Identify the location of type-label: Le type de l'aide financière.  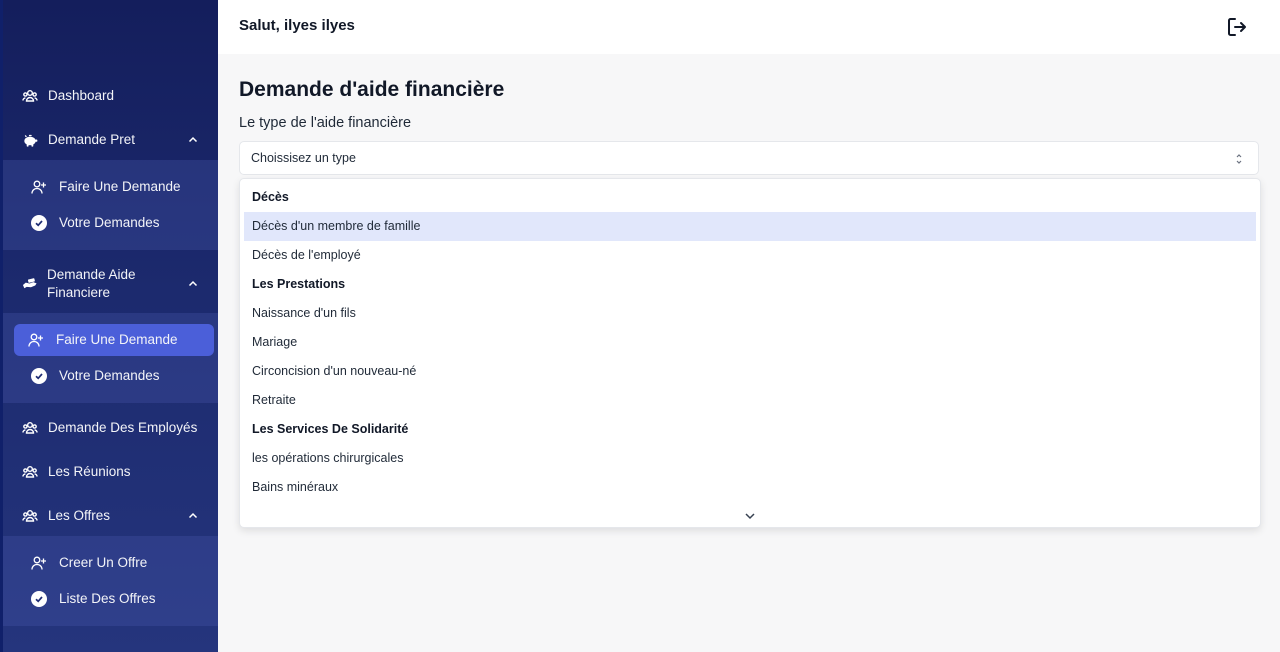
(325, 123).